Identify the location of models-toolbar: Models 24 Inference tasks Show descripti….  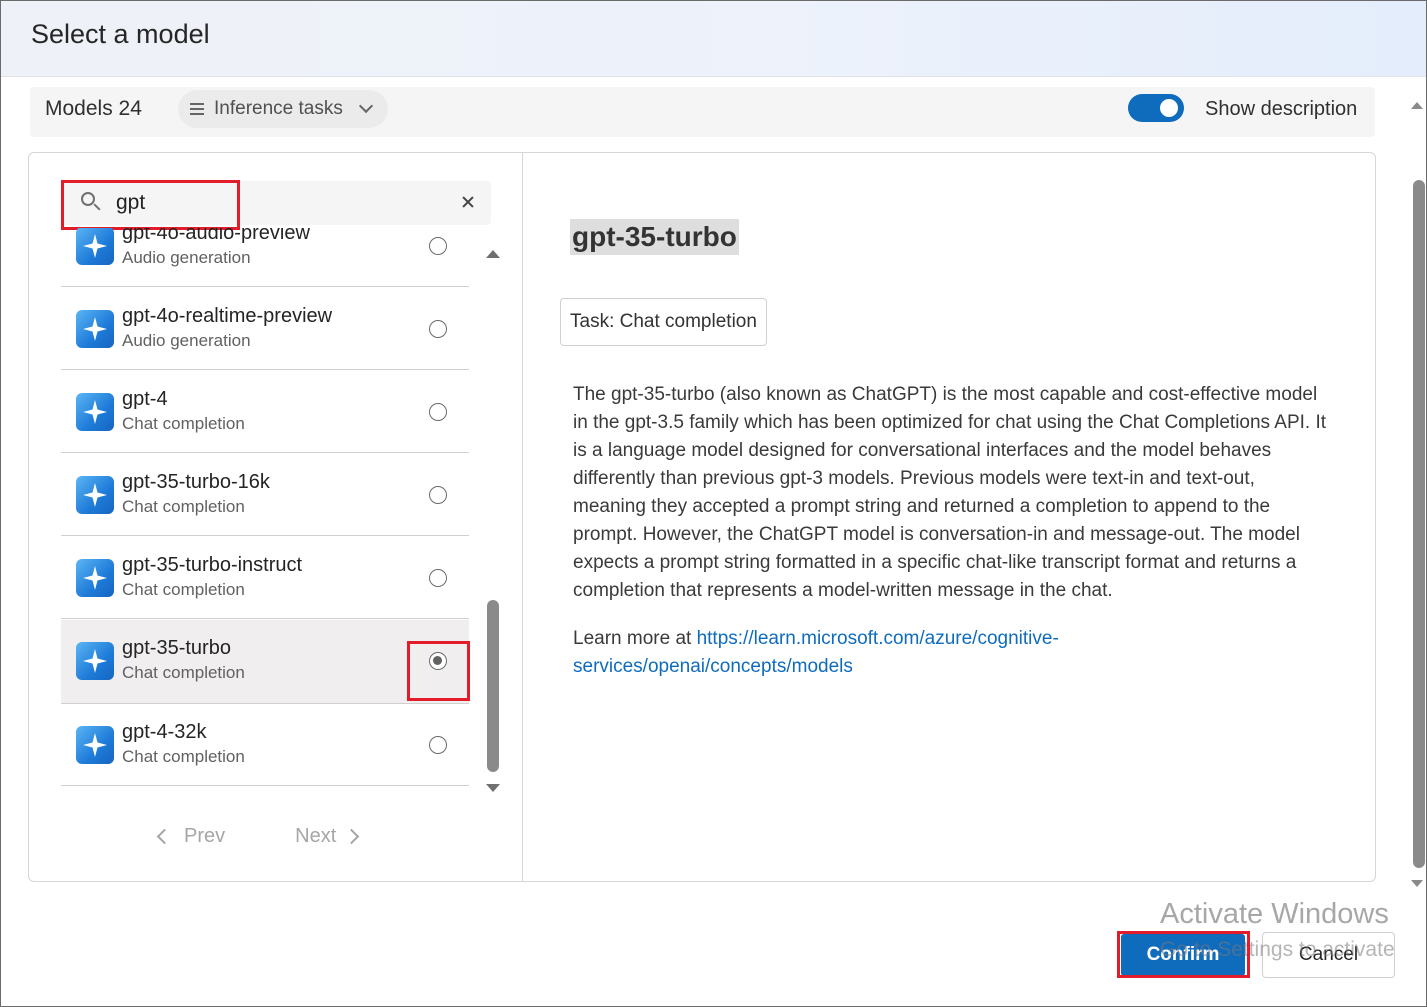
(702, 112).